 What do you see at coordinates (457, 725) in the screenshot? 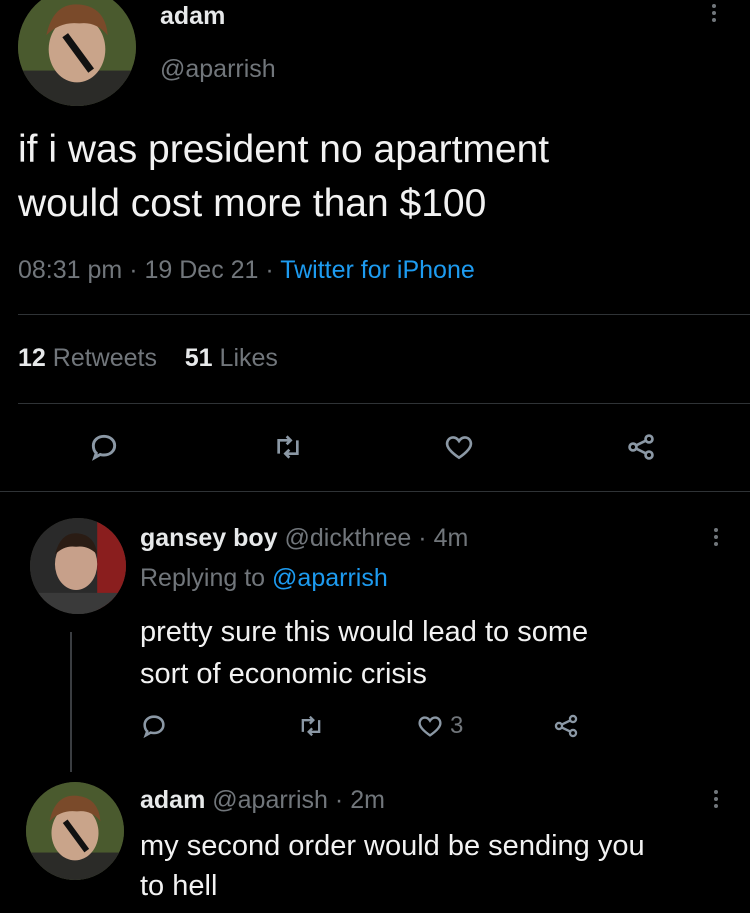
I see `like-count: 3` at bounding box center [457, 725].